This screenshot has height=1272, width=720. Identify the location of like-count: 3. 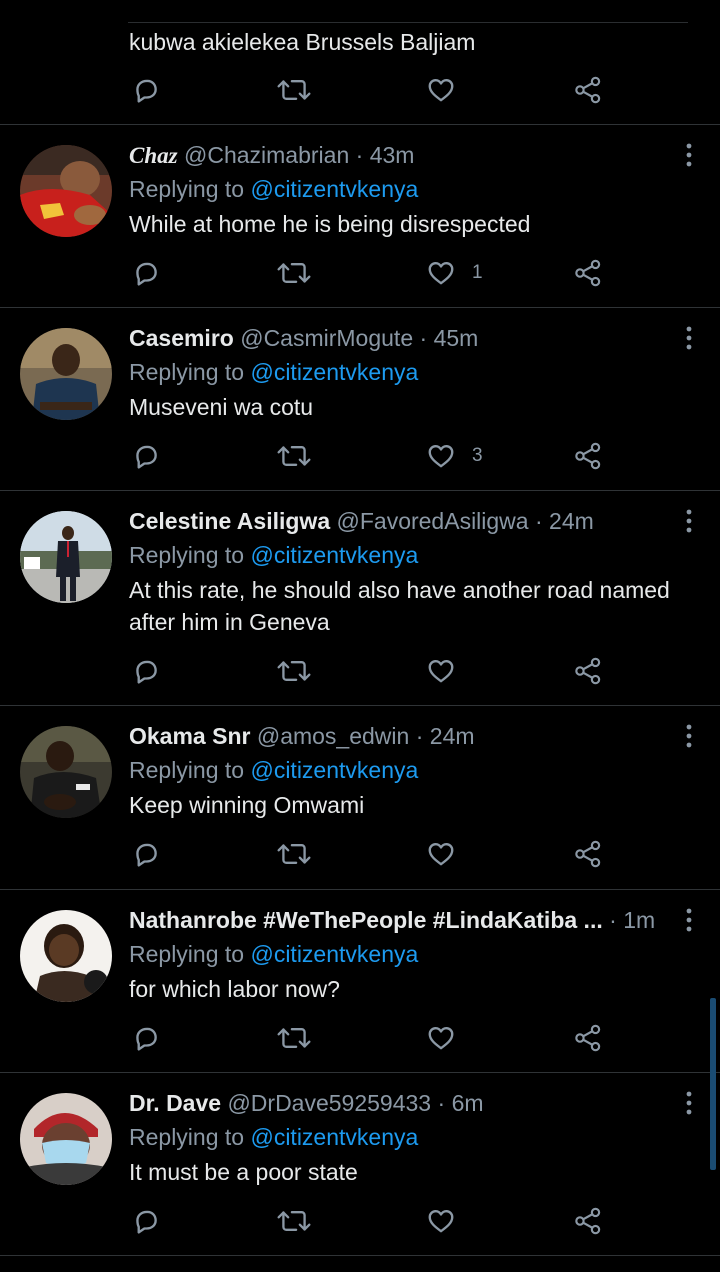
(477, 455).